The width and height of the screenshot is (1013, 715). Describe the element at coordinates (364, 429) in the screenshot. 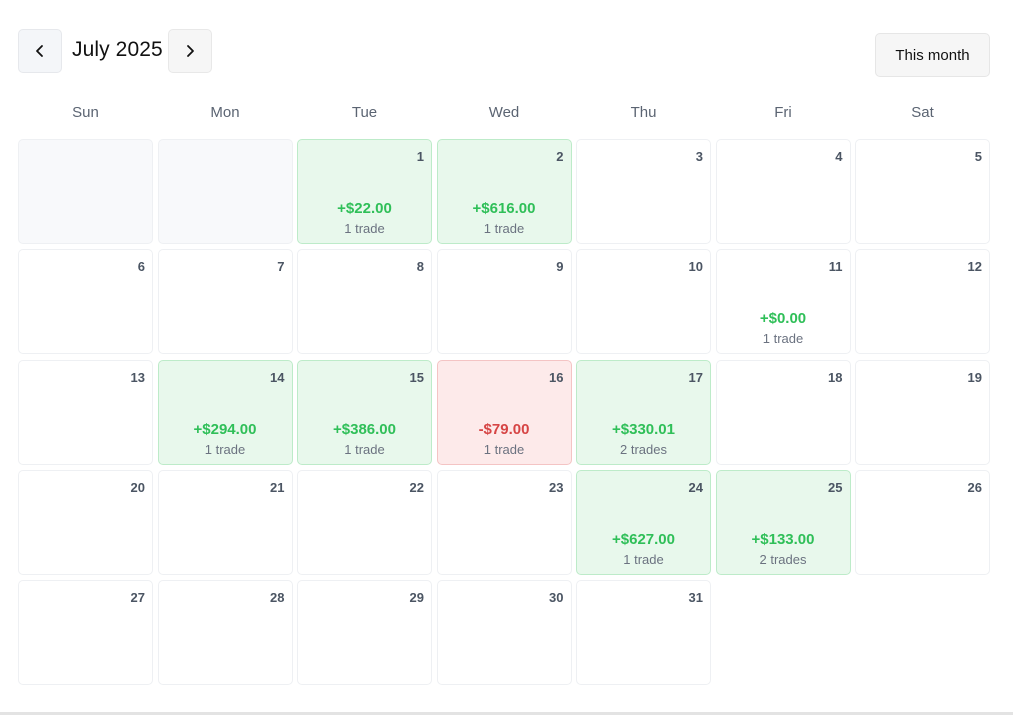

I see `day-pnl: +$386.00` at that location.